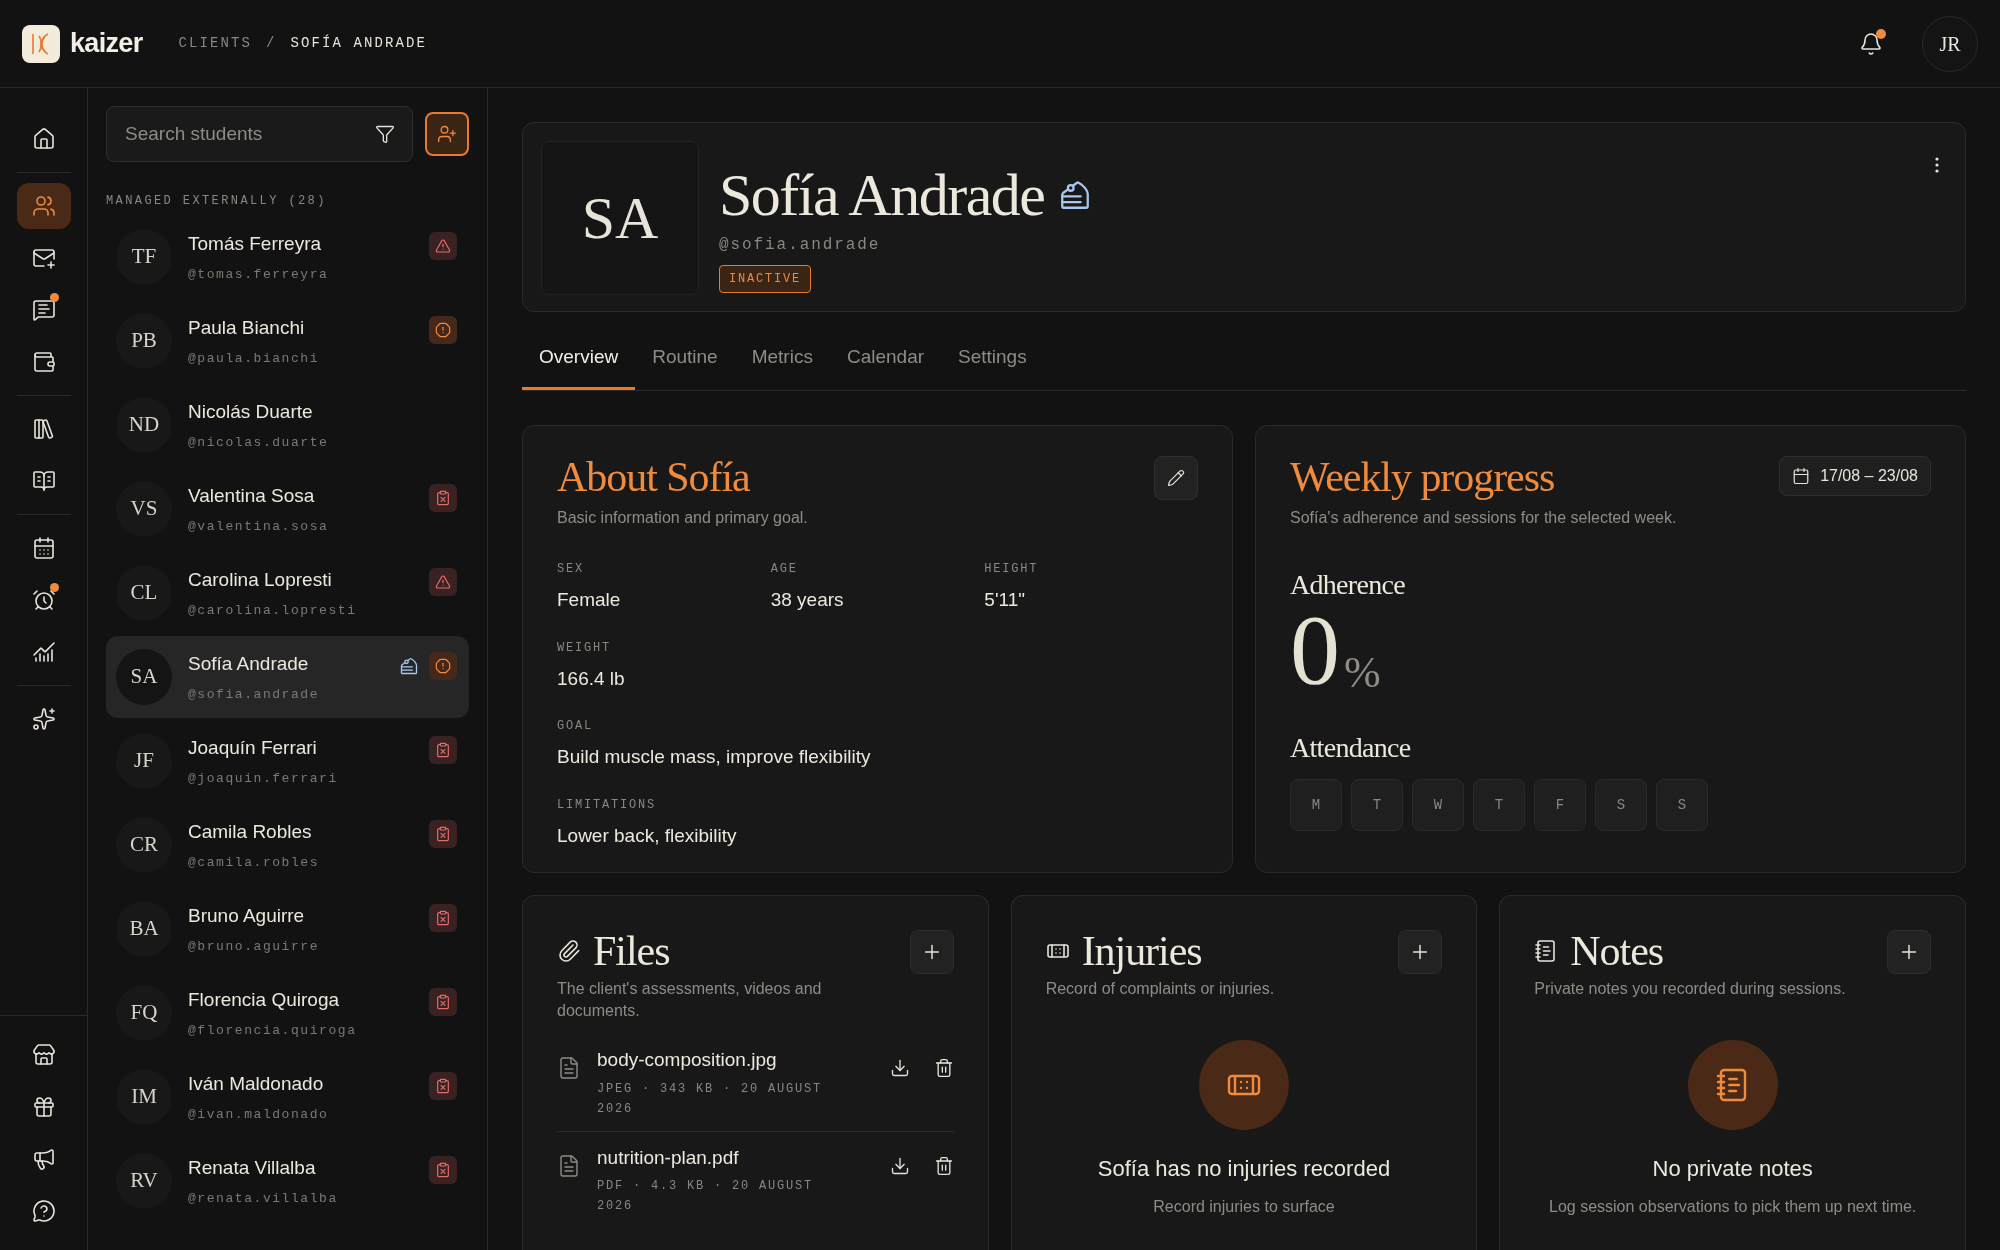 This screenshot has width=2000, height=1250. What do you see at coordinates (1244, 1207) in the screenshot?
I see `empty-state-text: Record injuries to surface` at bounding box center [1244, 1207].